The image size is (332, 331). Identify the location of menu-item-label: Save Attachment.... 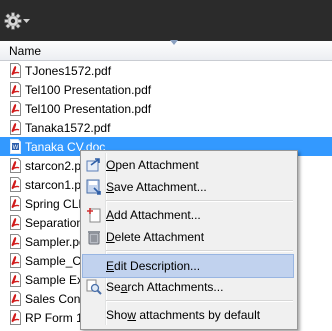
(156, 187).